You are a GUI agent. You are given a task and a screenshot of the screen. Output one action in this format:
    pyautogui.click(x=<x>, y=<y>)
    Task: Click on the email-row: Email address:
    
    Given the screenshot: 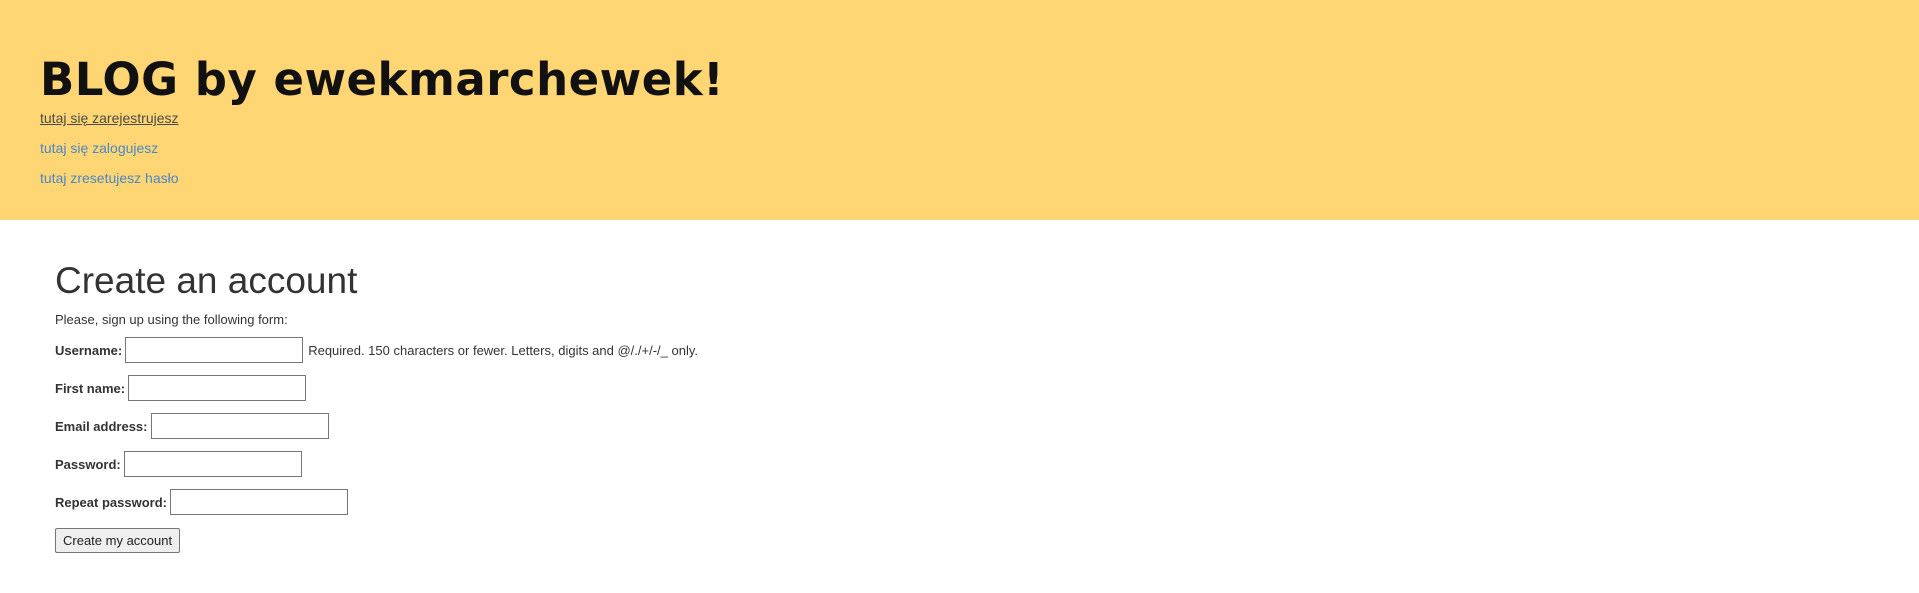 What is the action you would take?
    pyautogui.click(x=959, y=426)
    